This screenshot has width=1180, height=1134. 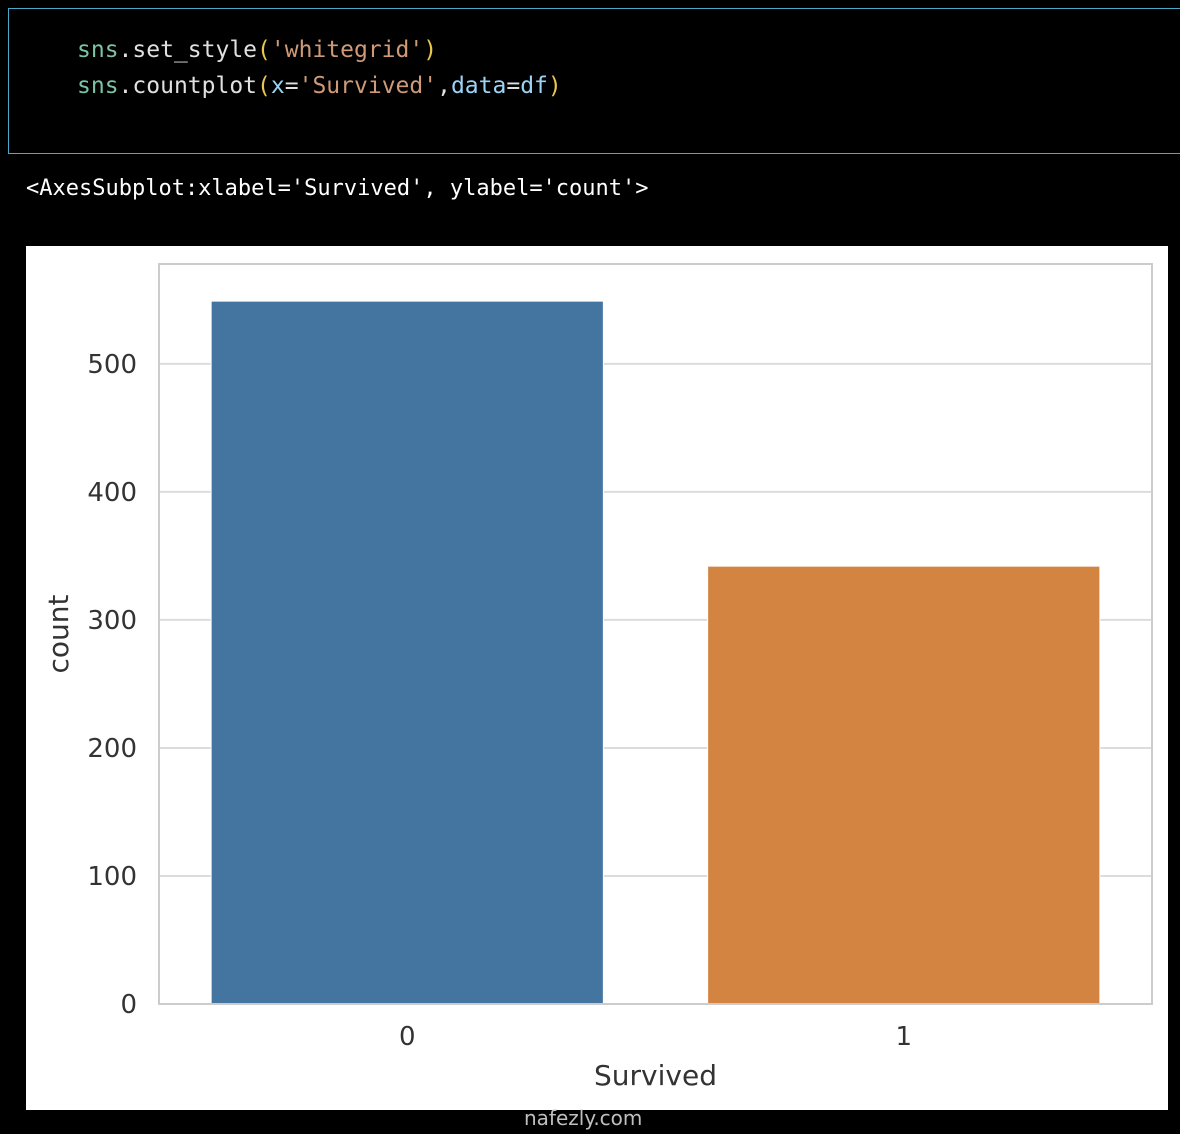 I want to click on x-tick-label: 1, so click(x=903, y=1037).